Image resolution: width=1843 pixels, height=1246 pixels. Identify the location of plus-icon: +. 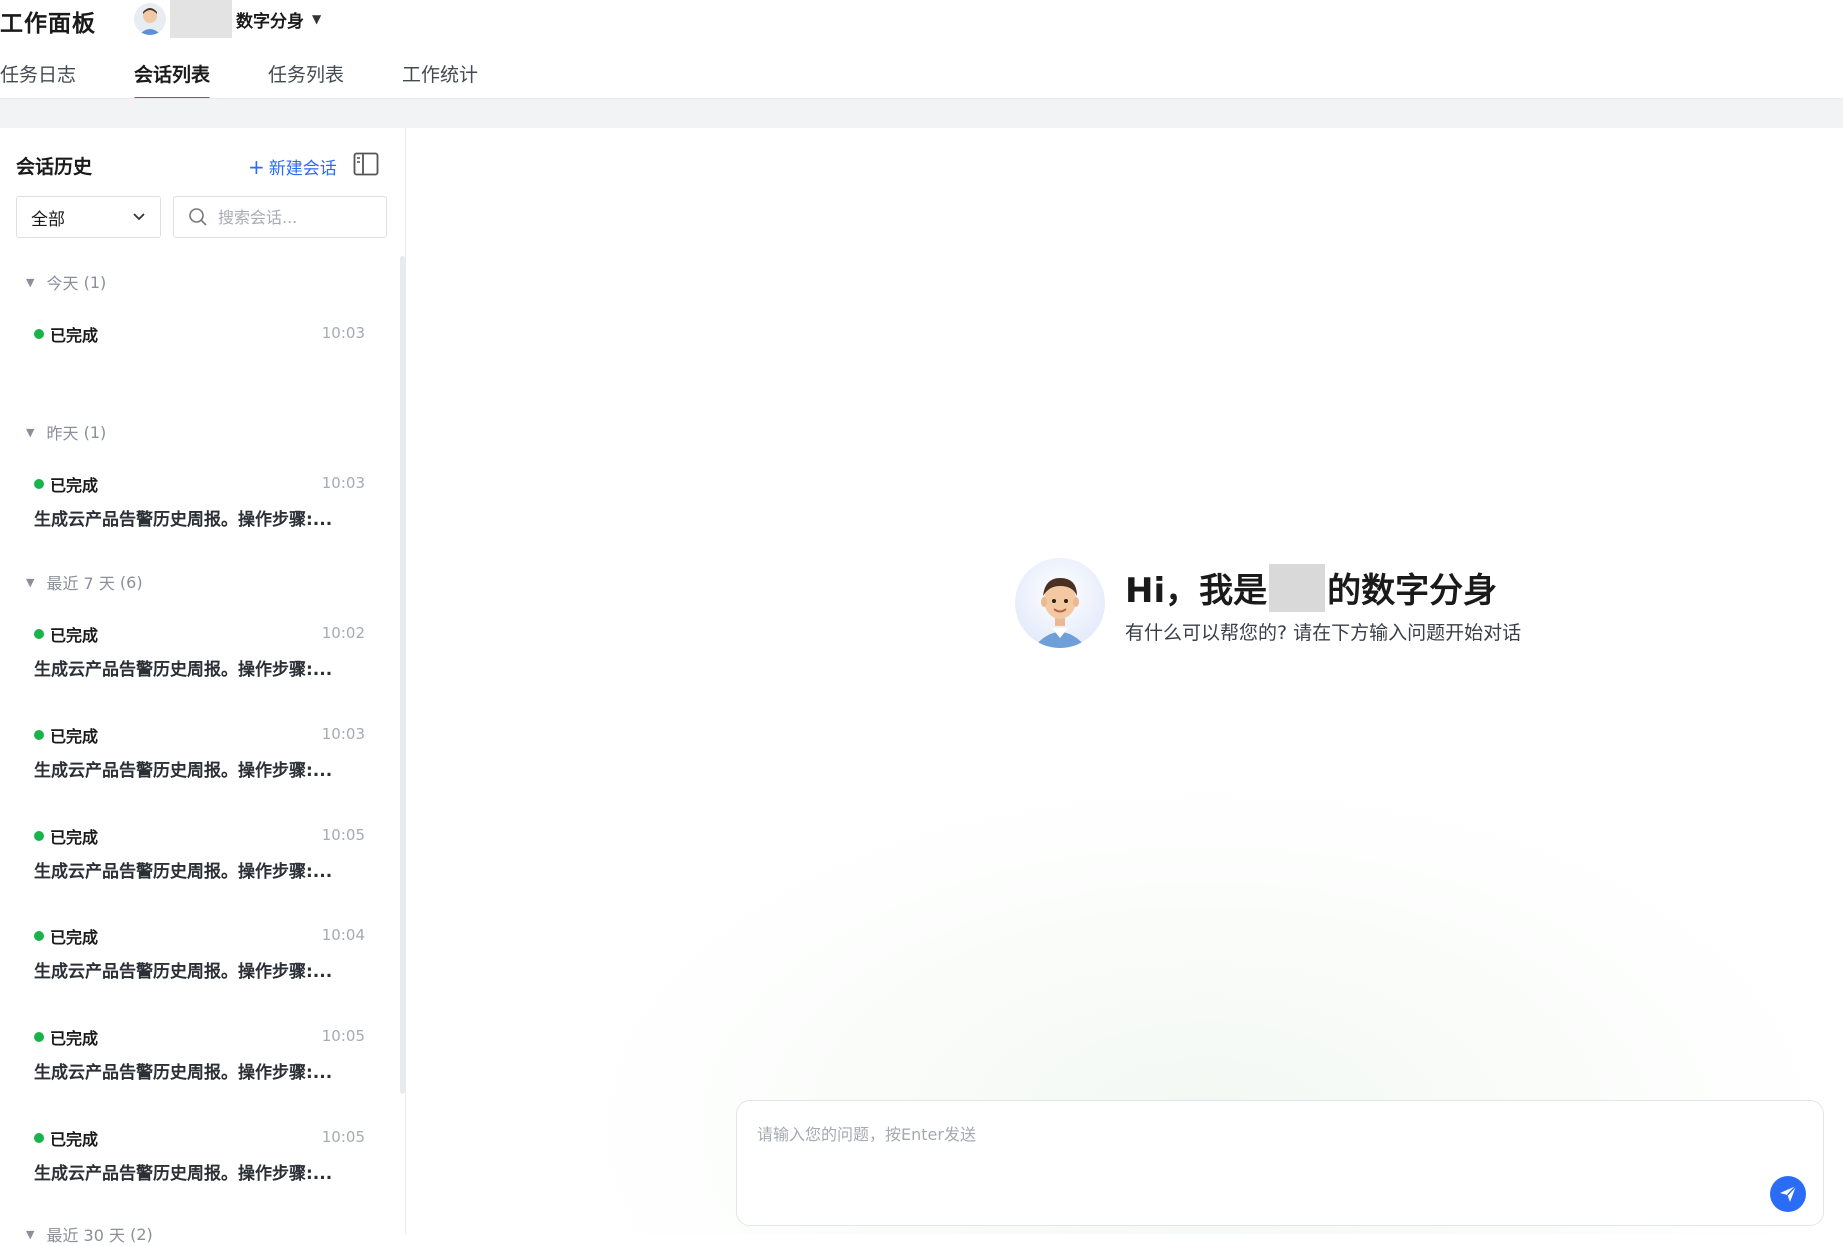
(256, 167).